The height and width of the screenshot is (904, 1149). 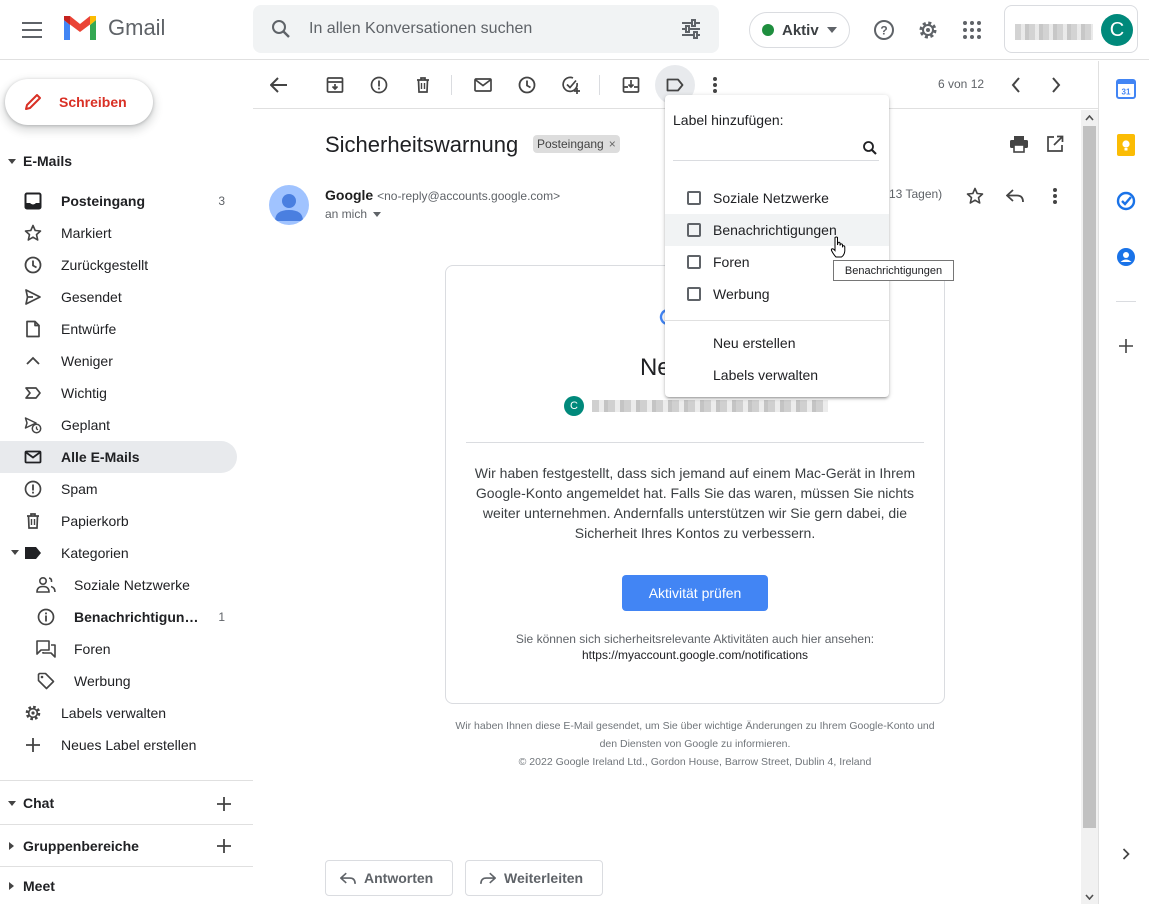 What do you see at coordinates (728, 120) in the screenshot?
I see `label-menu-title: Label hinzufügen:` at bounding box center [728, 120].